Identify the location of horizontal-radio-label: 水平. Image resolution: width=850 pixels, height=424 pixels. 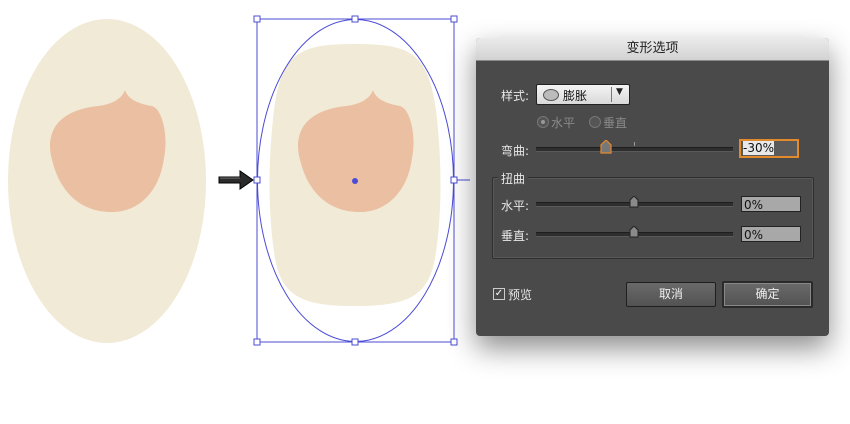
(563, 123).